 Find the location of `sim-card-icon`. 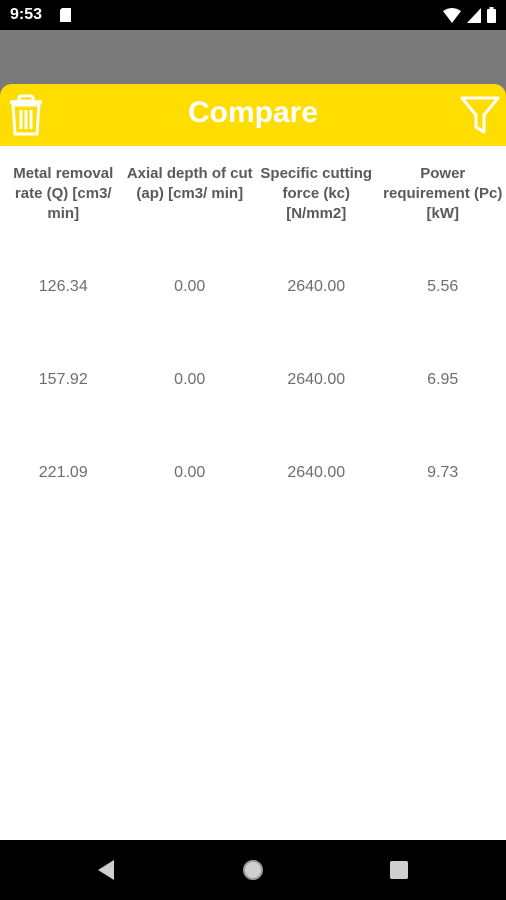

sim-card-icon is located at coordinates (65, 15).